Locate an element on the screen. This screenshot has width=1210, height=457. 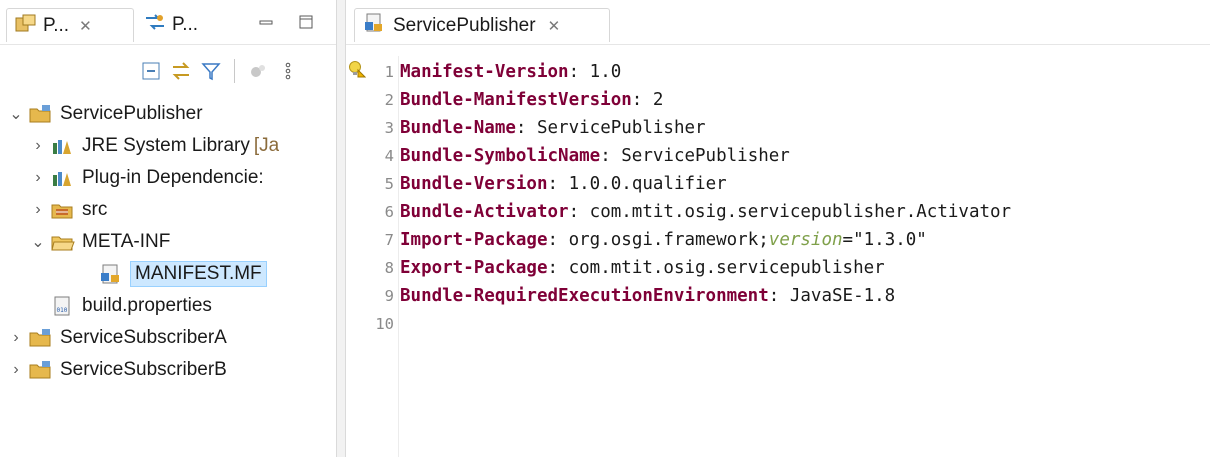
minimize-icon is located at coordinates (266, 24).